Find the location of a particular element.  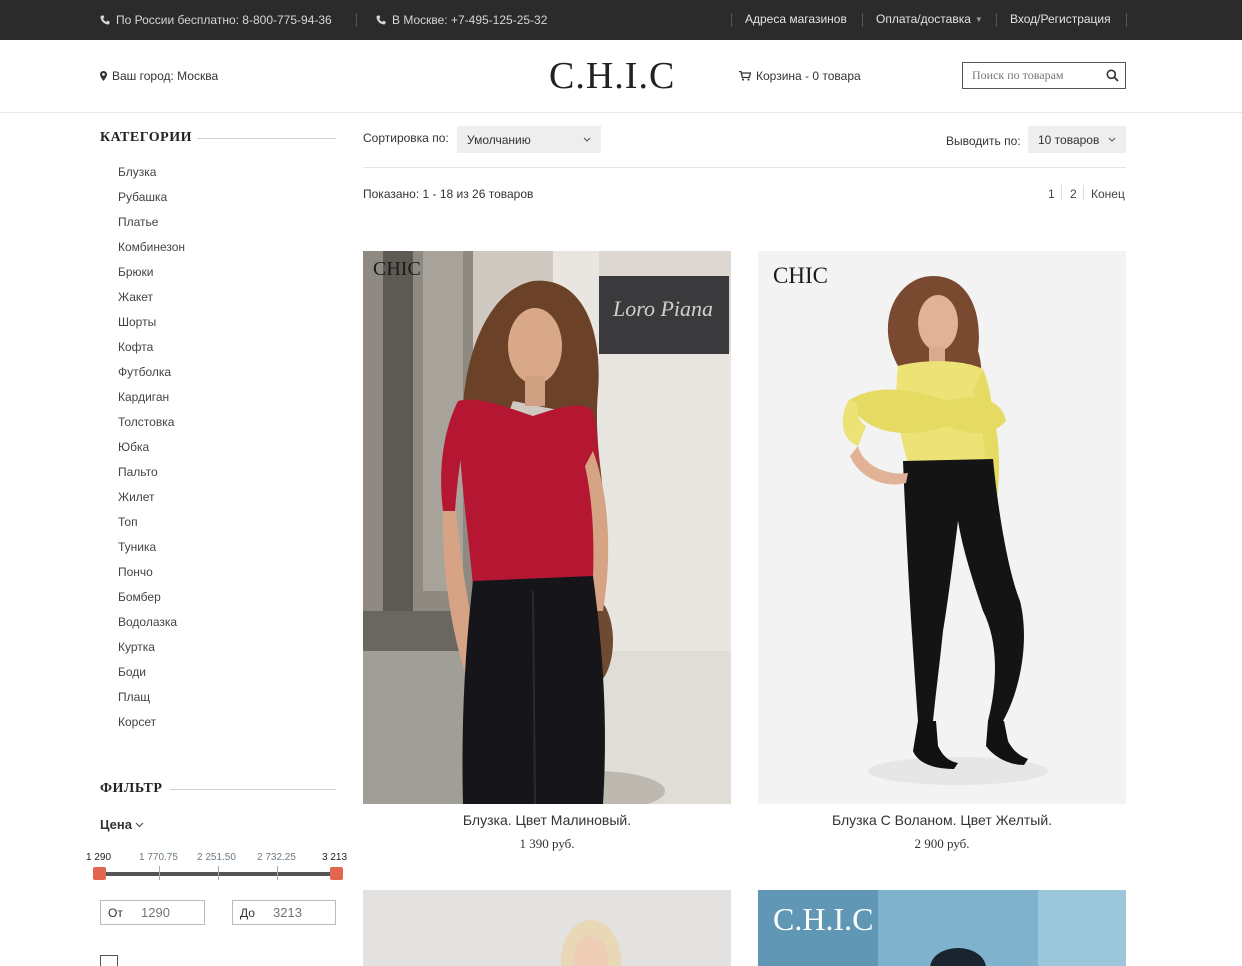

cart-link: Корзина - 0 товара is located at coordinates (800, 76).